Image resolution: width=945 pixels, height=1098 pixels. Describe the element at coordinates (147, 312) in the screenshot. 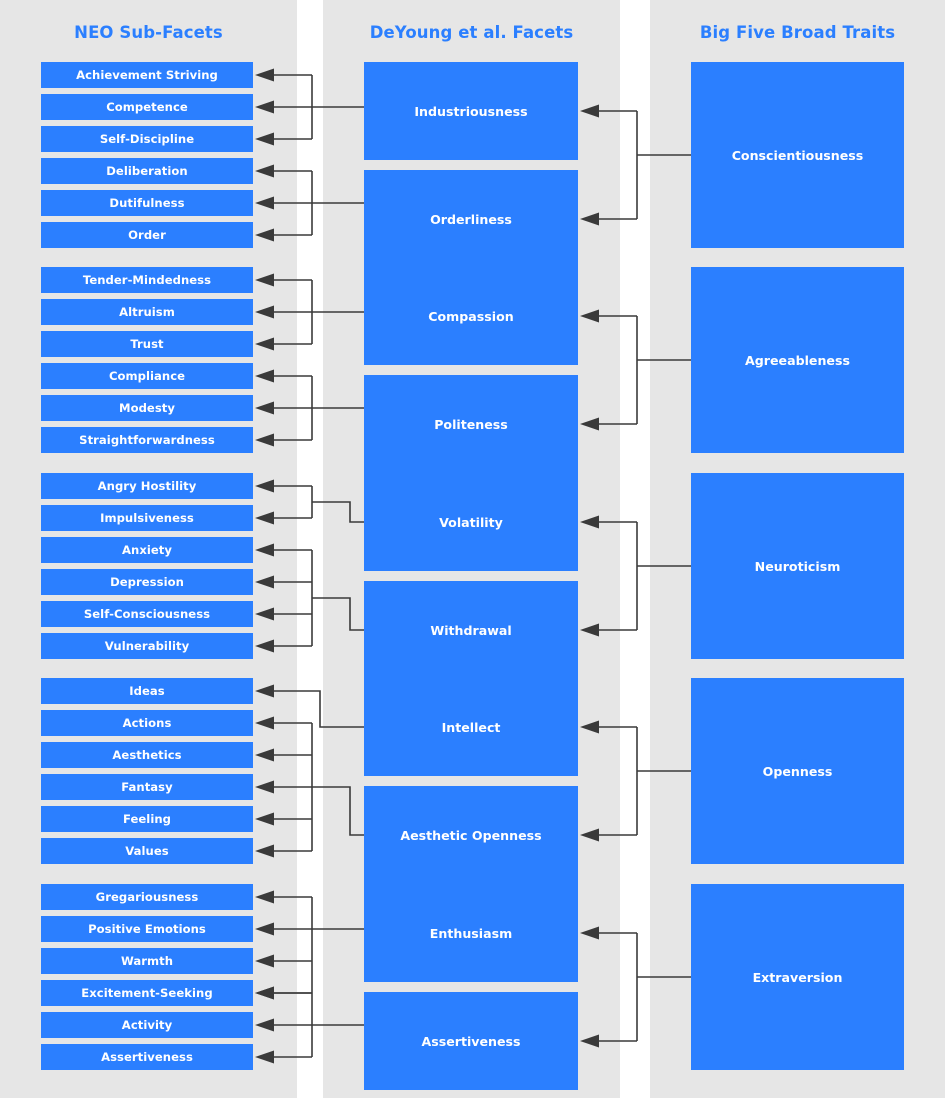

I see `subfacet-altruism: Altruism` at that location.